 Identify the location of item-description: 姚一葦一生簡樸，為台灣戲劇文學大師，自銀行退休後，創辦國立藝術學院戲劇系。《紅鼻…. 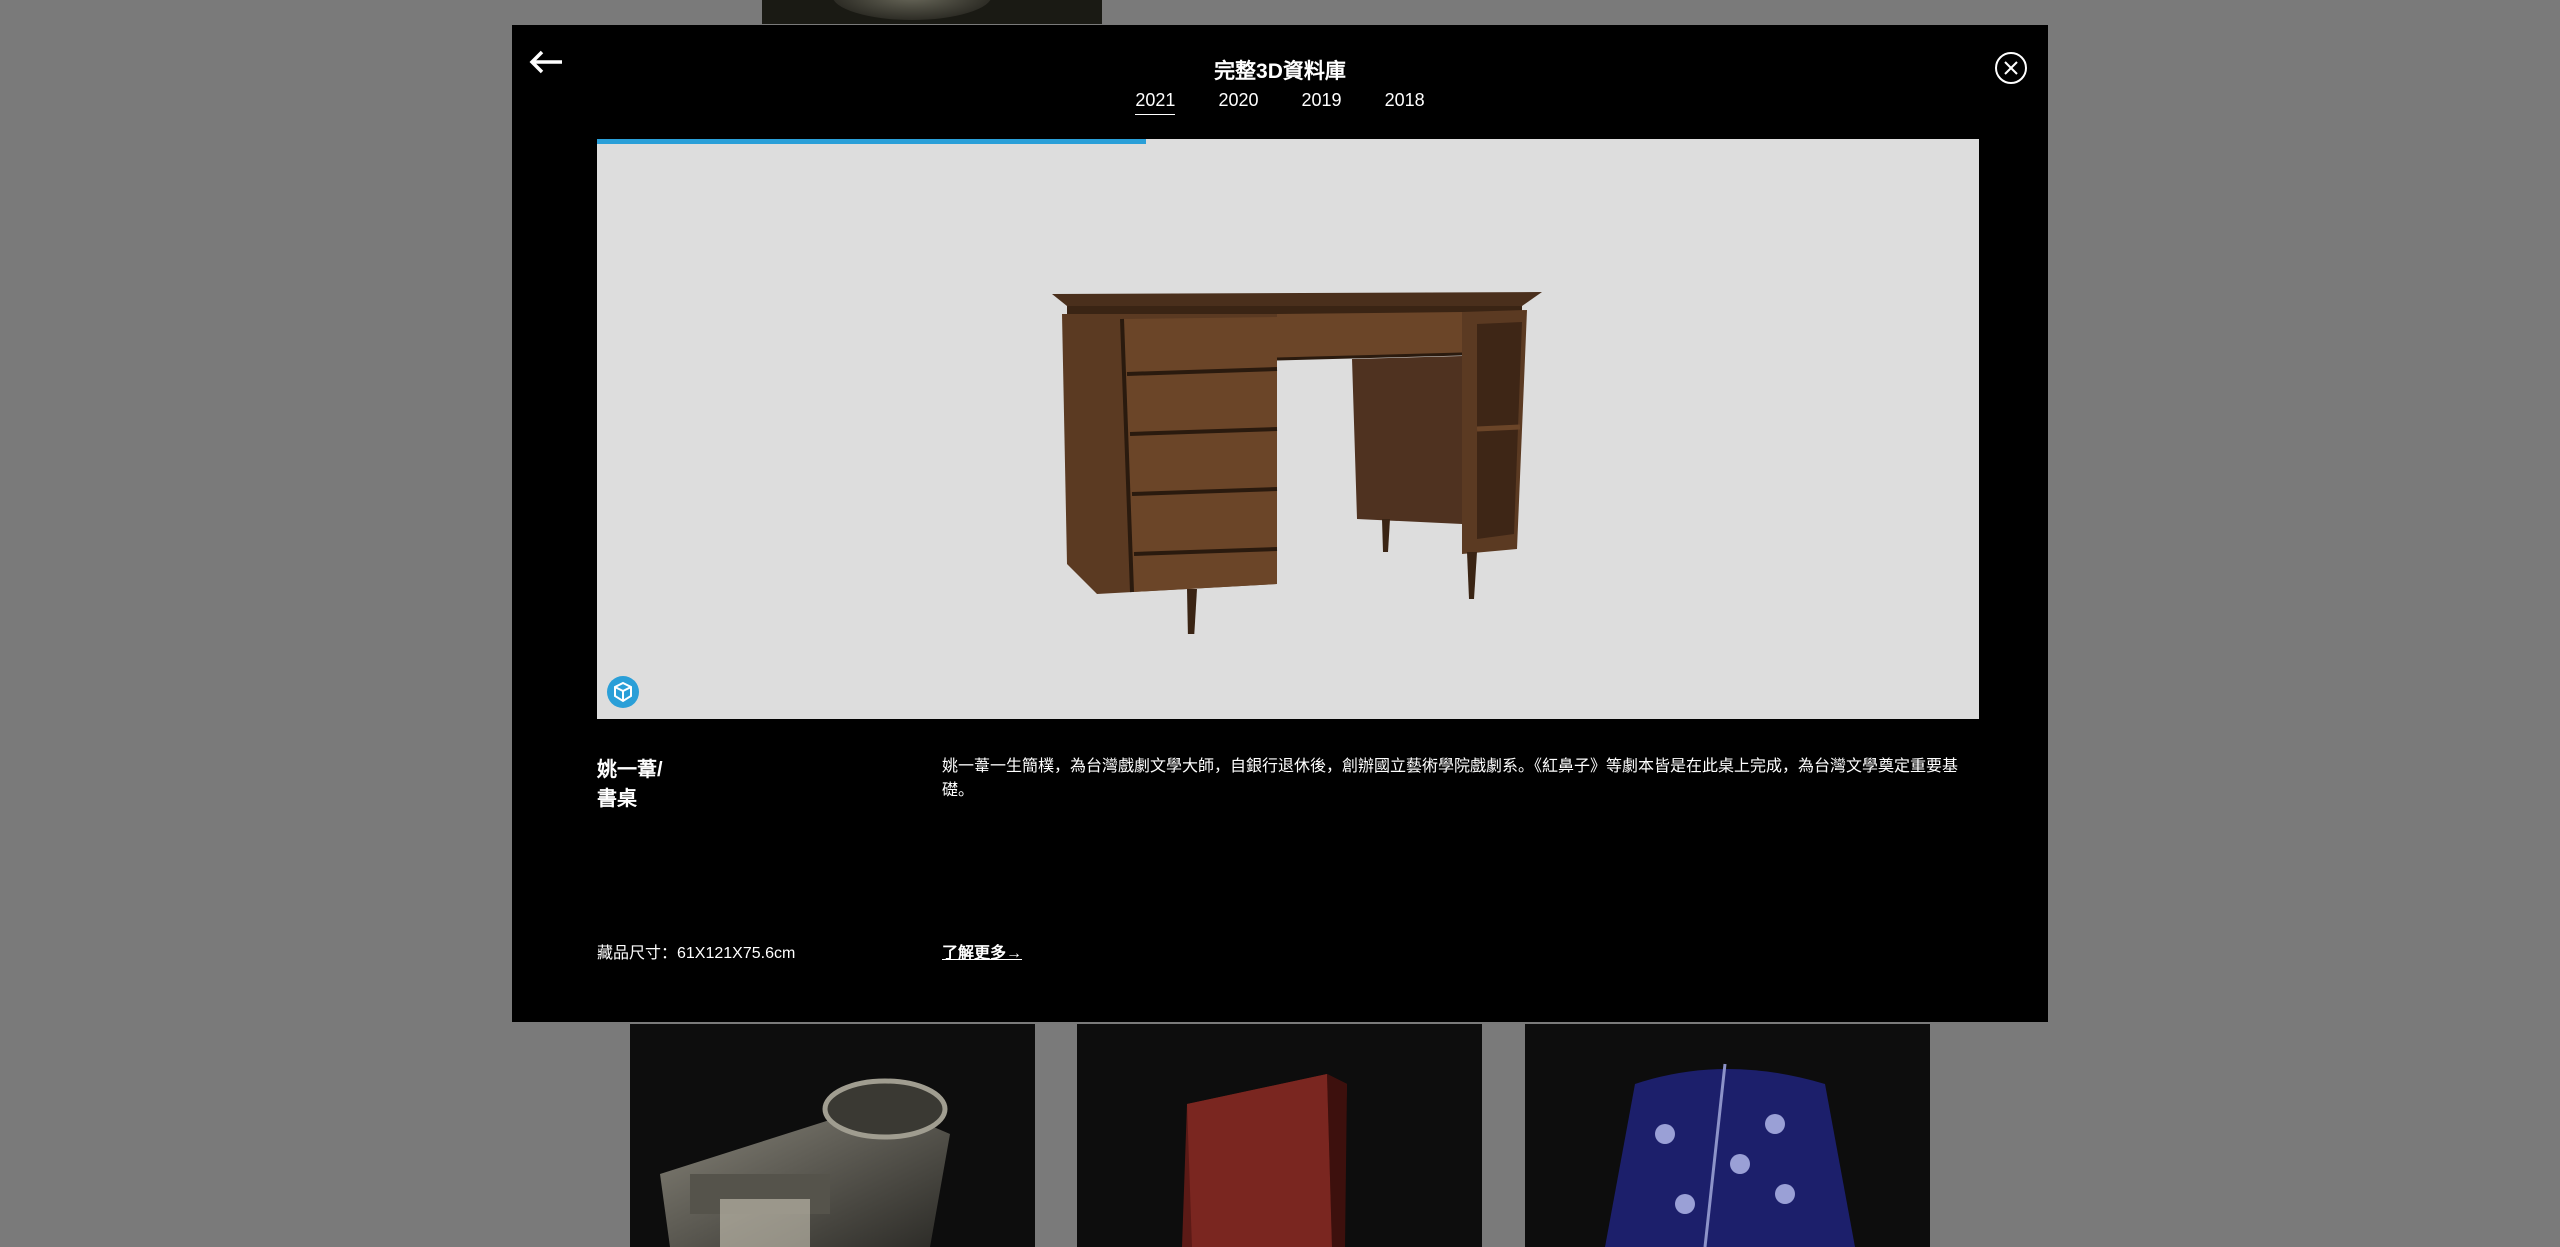
(1450, 778).